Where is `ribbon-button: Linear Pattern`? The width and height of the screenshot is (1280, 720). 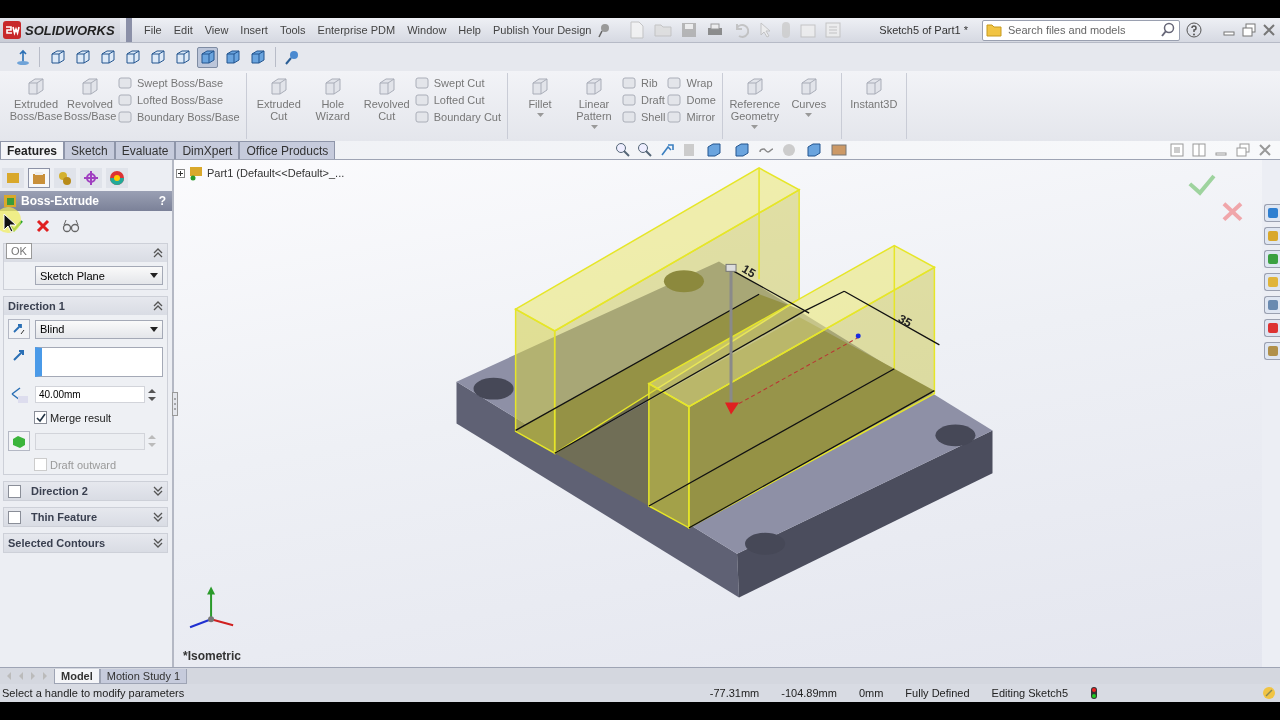
ribbon-button: Linear Pattern is located at coordinates (594, 101).